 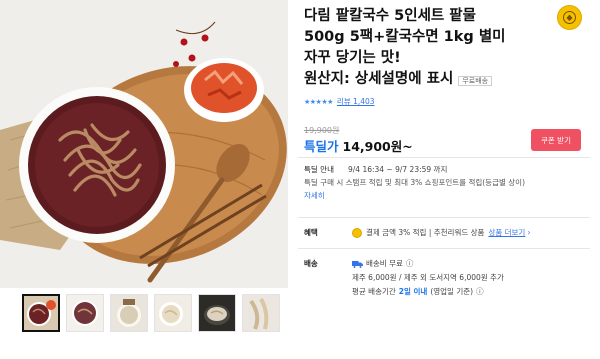 What do you see at coordinates (529, 232) in the screenshot?
I see `chevron-right-icon: ›` at bounding box center [529, 232].